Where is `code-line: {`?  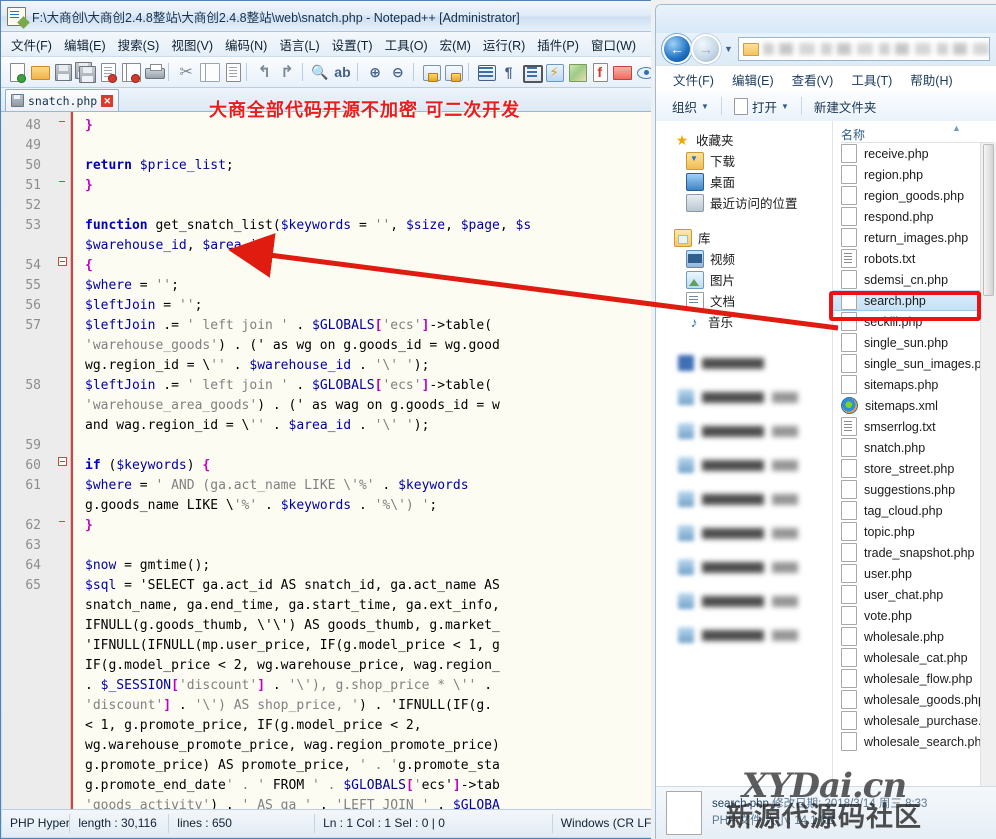
code-line: { is located at coordinates (369, 266).